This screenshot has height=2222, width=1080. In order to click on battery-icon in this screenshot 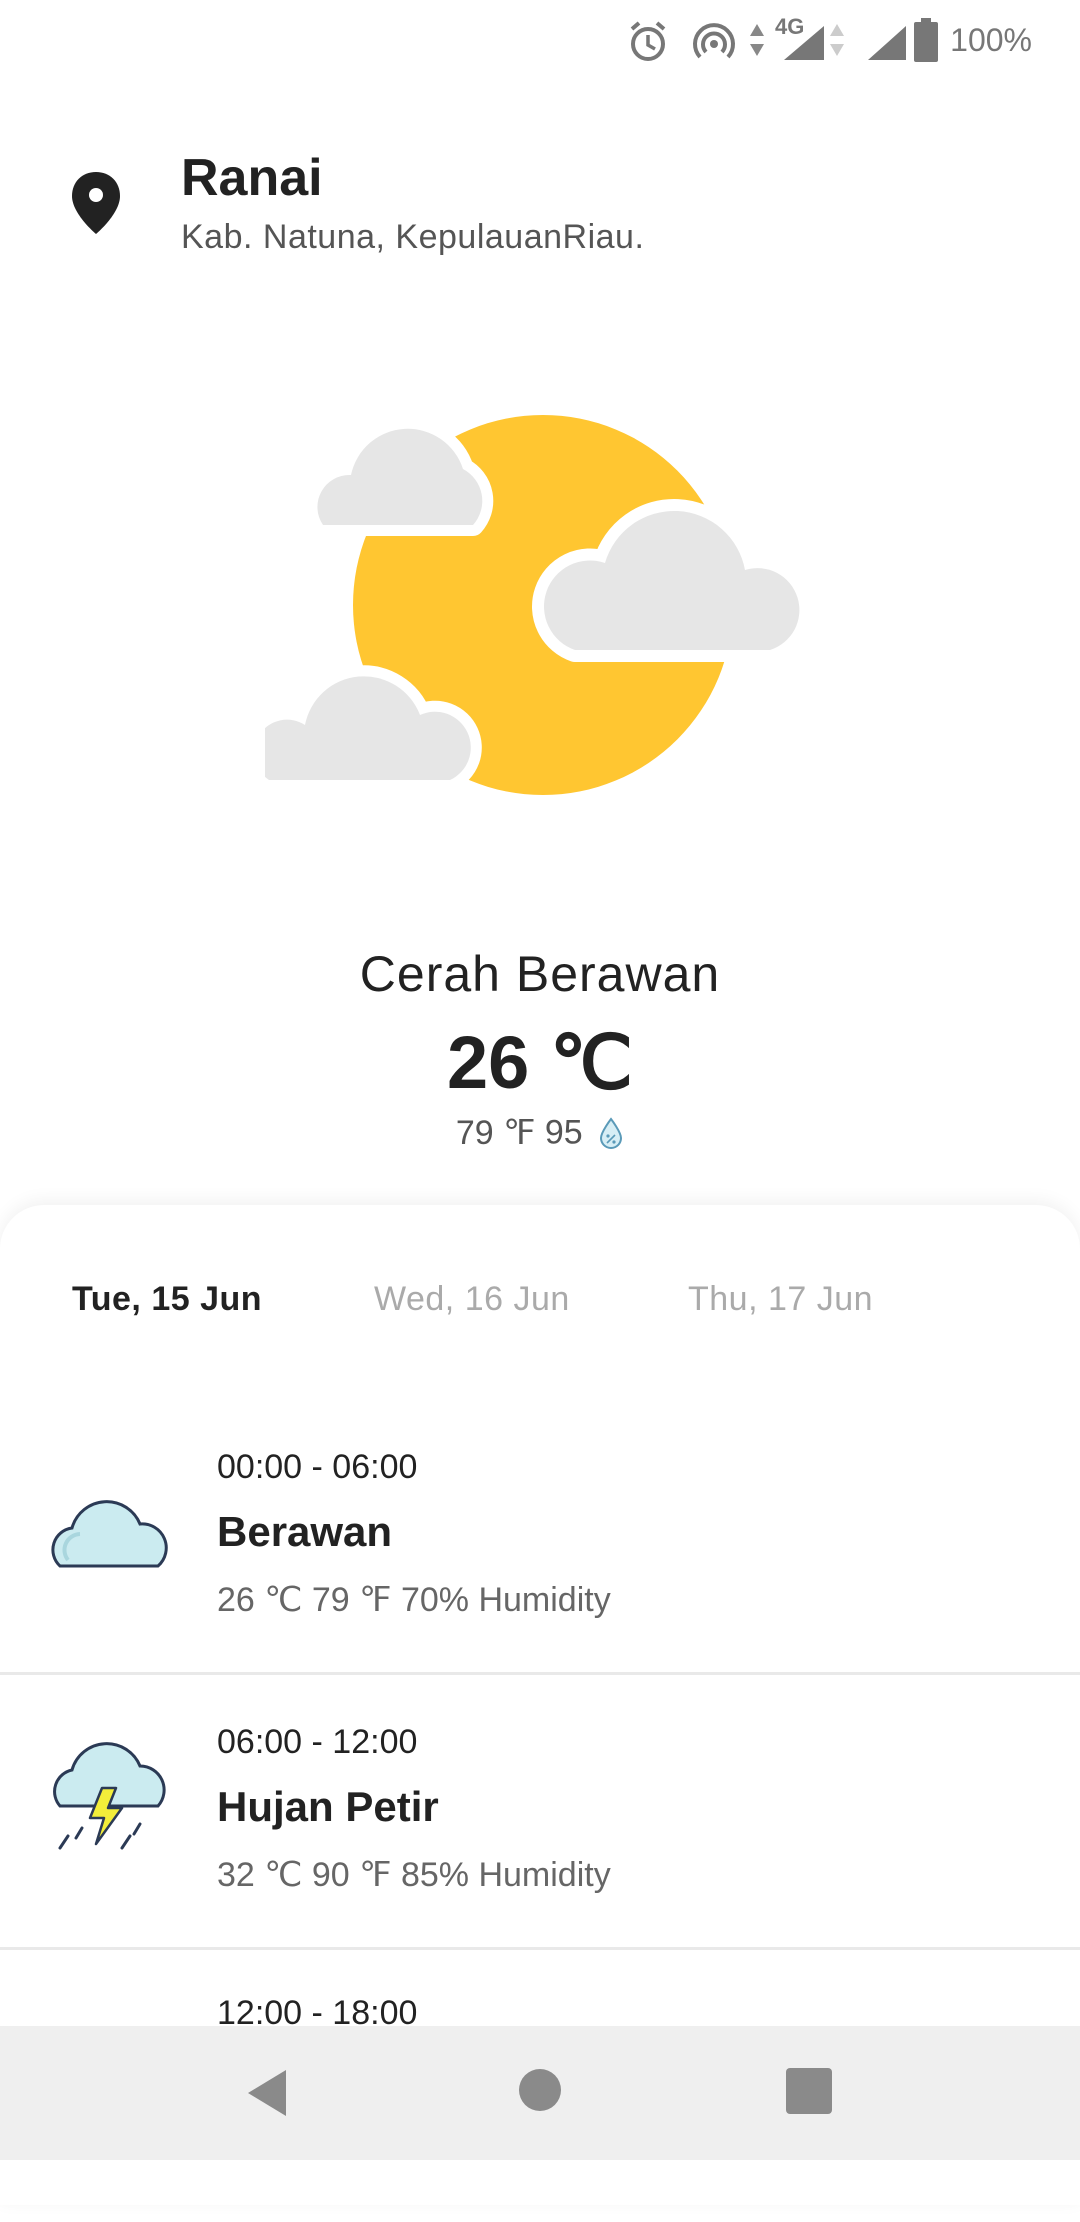, I will do `click(926, 40)`.